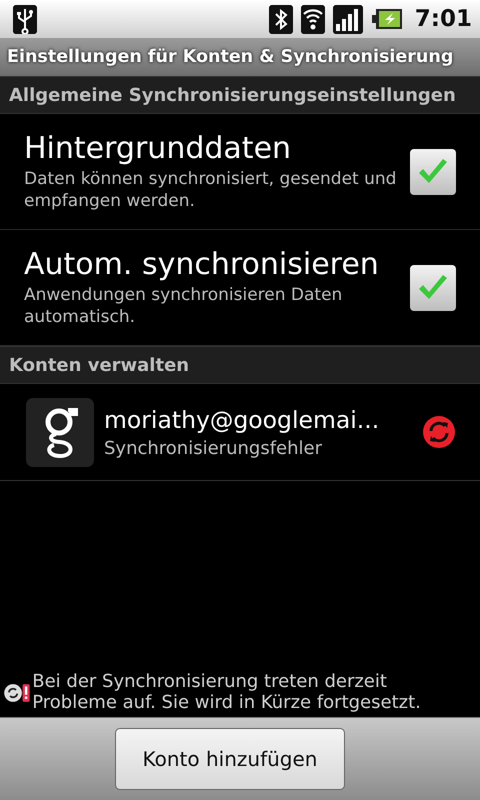 The height and width of the screenshot is (800, 480). What do you see at coordinates (386, 19) in the screenshot?
I see `battery-charging-icon` at bounding box center [386, 19].